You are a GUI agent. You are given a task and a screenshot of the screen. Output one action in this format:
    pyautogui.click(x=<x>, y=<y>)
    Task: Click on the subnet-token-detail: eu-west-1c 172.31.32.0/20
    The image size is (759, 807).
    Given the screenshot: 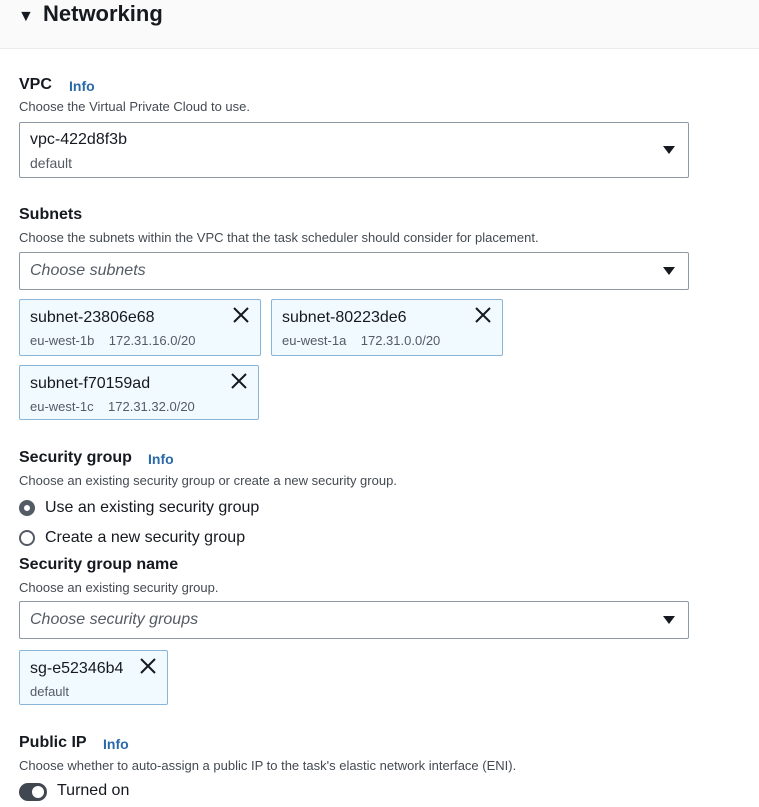 What is the action you would take?
    pyautogui.click(x=112, y=406)
    